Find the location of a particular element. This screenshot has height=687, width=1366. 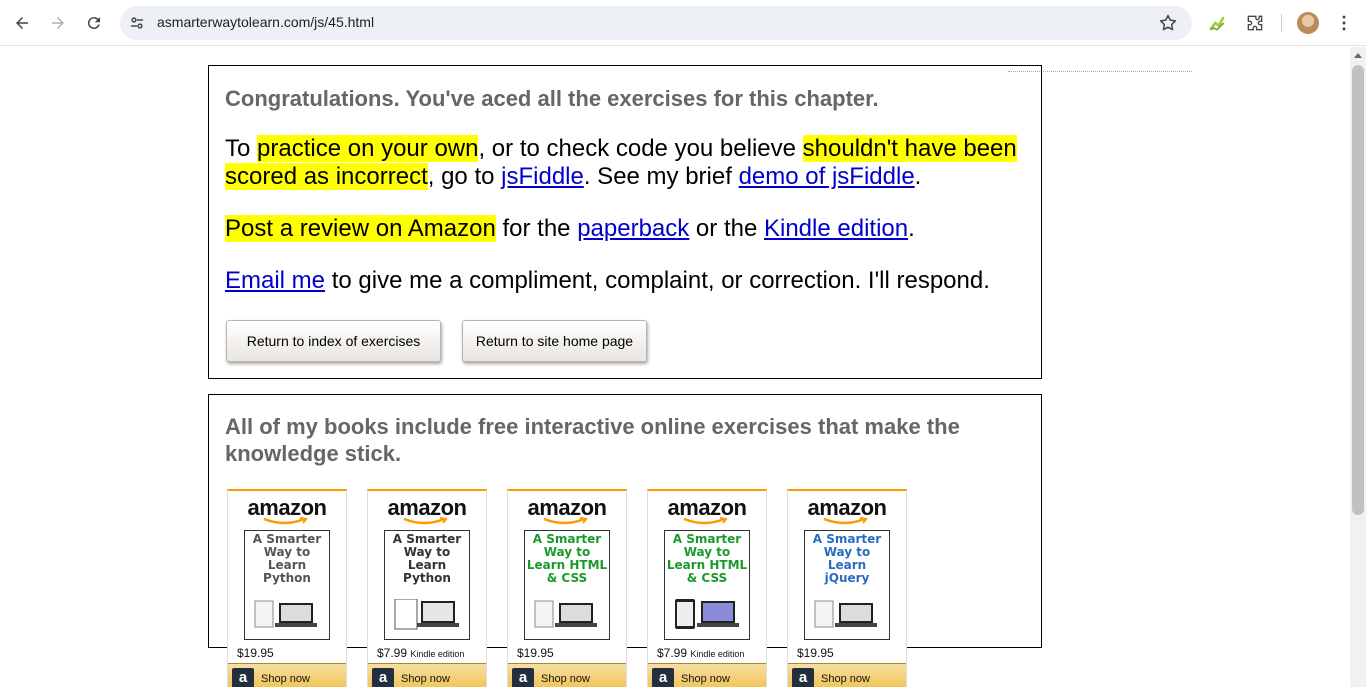

vertical-scrollbar is located at coordinates (1358, 367).